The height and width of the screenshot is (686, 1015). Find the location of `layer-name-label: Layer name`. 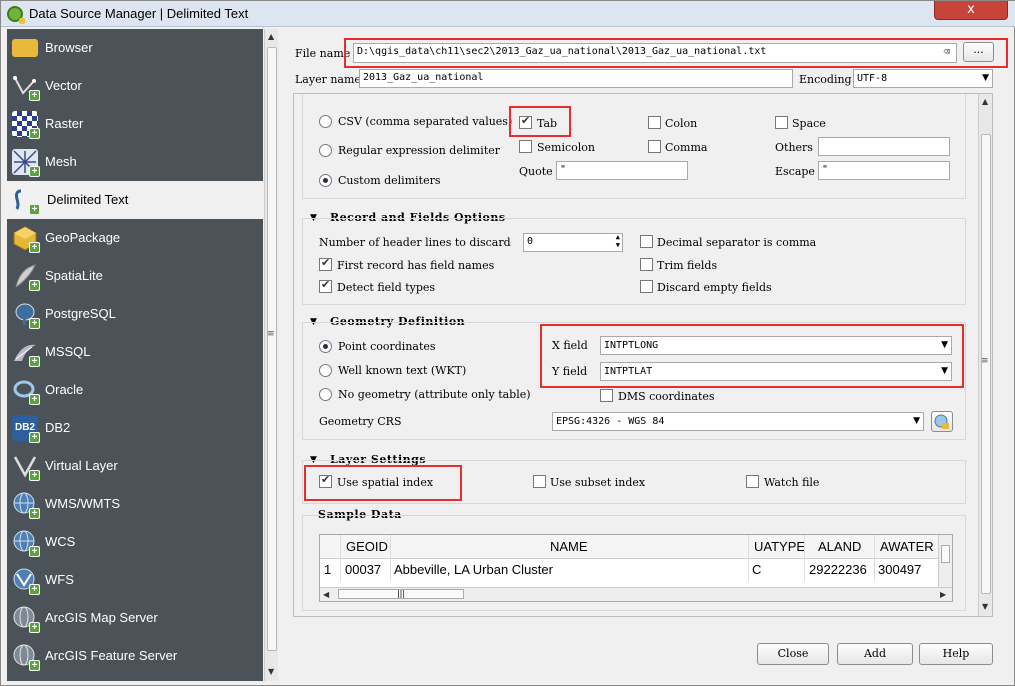

layer-name-label: Layer name is located at coordinates (328, 79).